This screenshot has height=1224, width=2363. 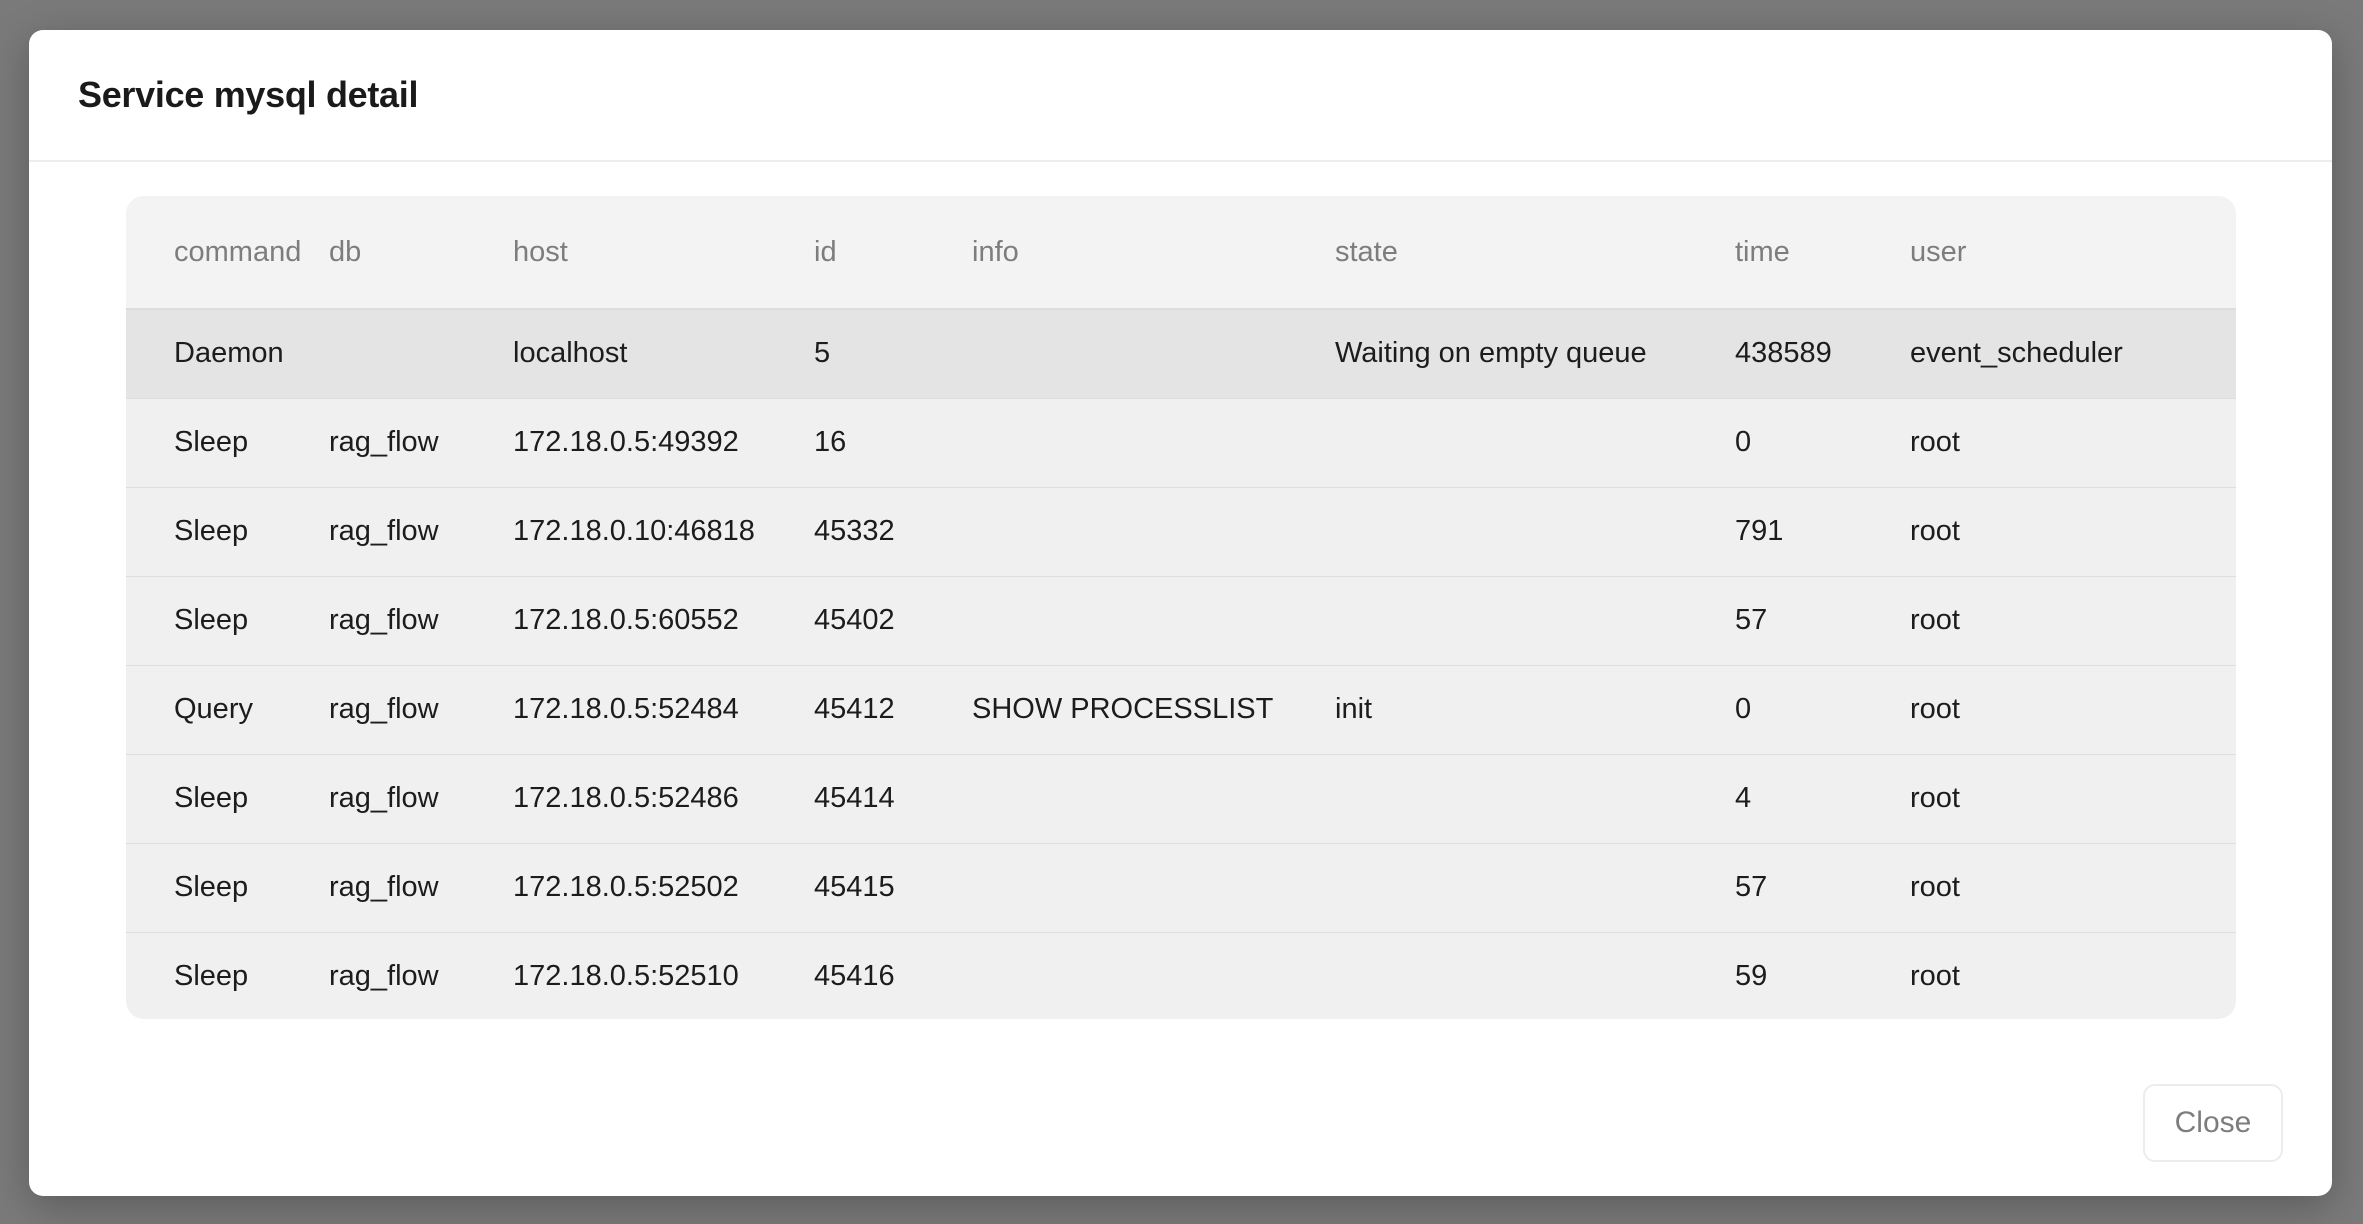 I want to click on column-header-user: user, so click(x=2073, y=253).